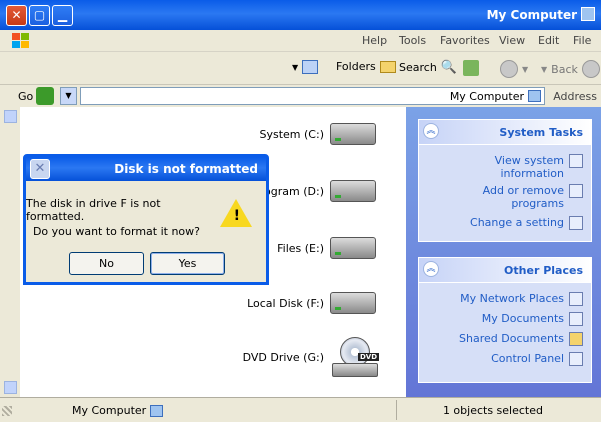 The image size is (601, 422). Describe the element at coordinates (486, 96) in the screenshot. I see `address-value: My Computer` at that location.